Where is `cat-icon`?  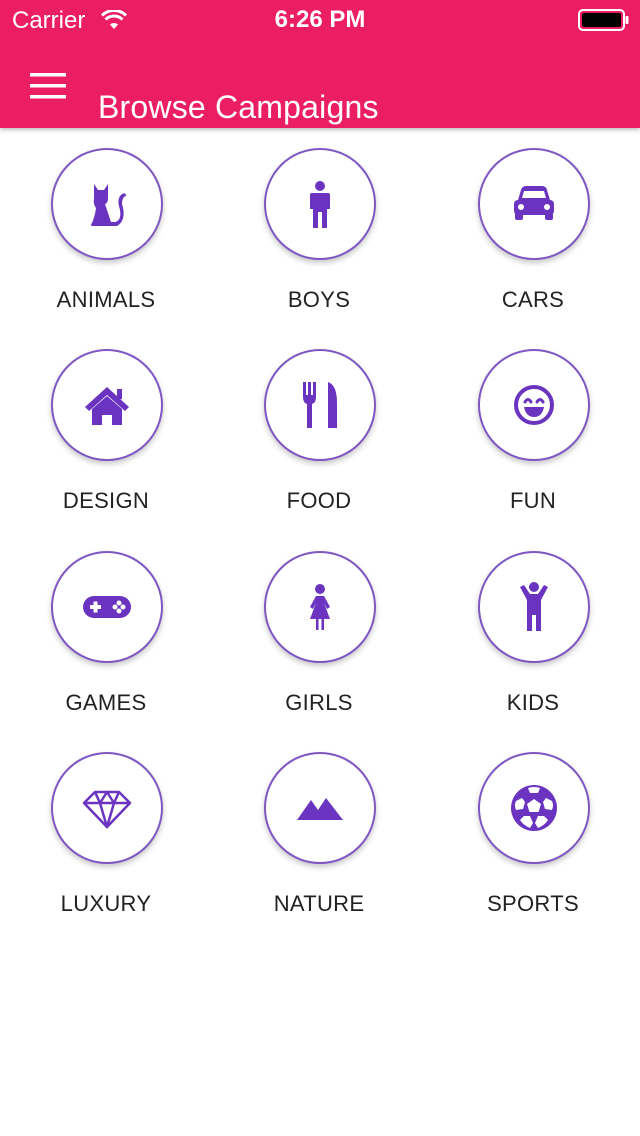 cat-icon is located at coordinates (108, 205).